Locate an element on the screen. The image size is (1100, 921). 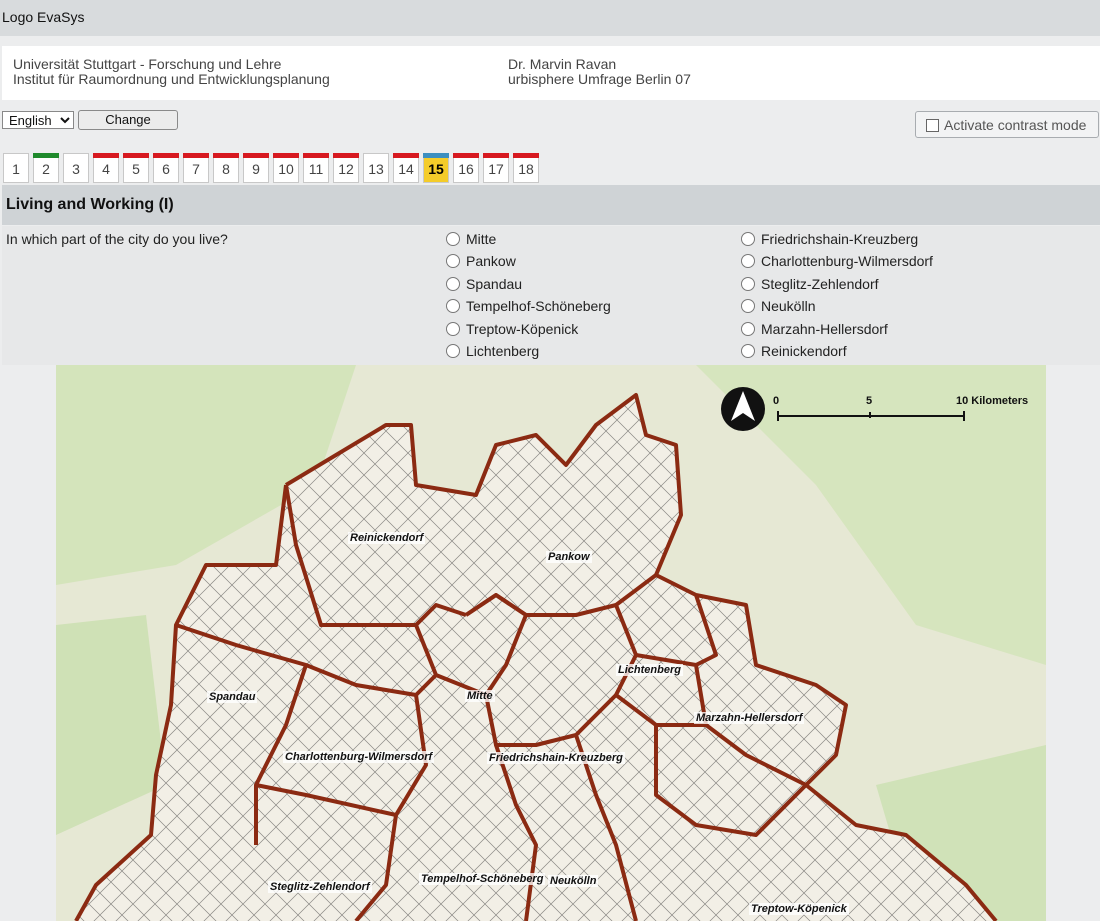
logo-text: Logo EvaSys is located at coordinates (43, 17).